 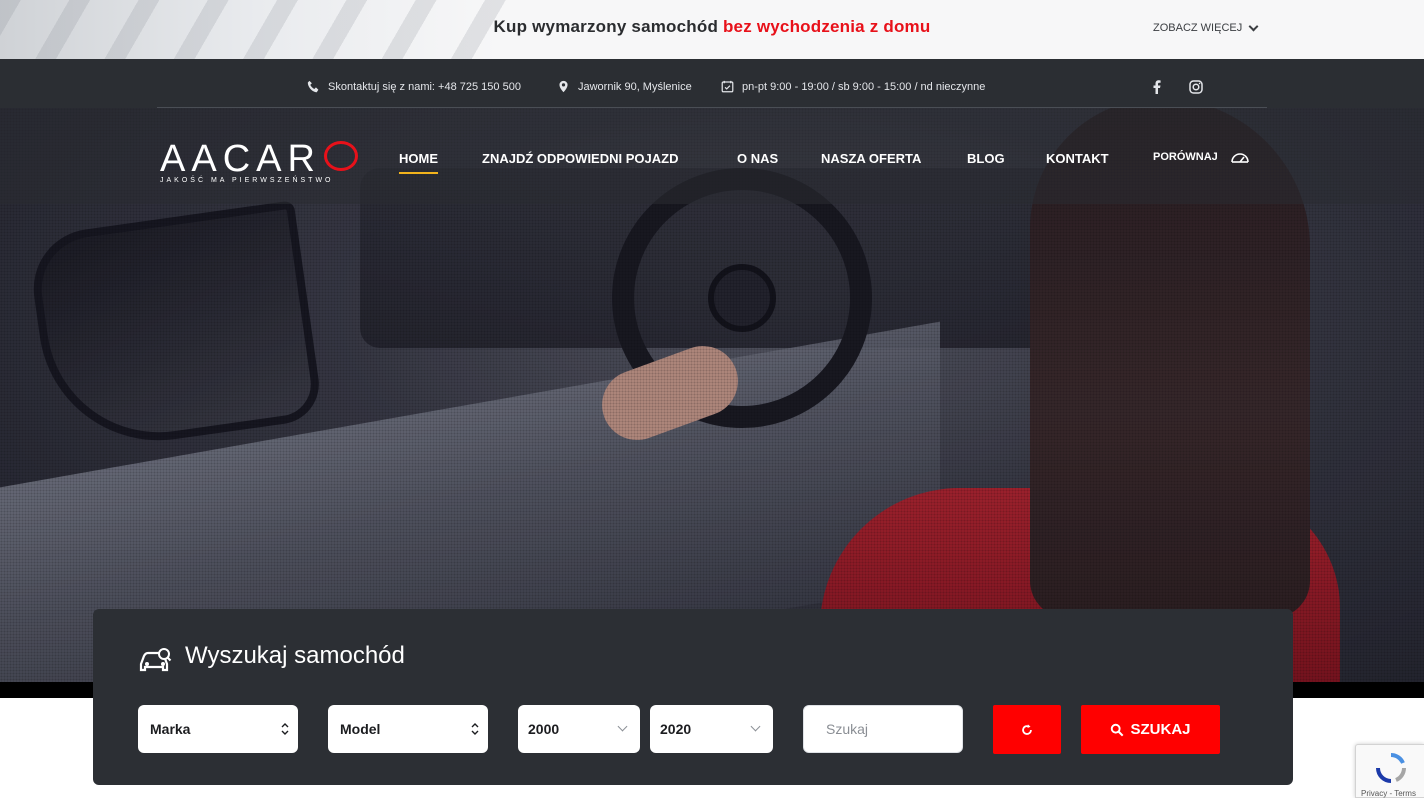 I want to click on search-input-placeholder: Szukaj, so click(x=847, y=729).